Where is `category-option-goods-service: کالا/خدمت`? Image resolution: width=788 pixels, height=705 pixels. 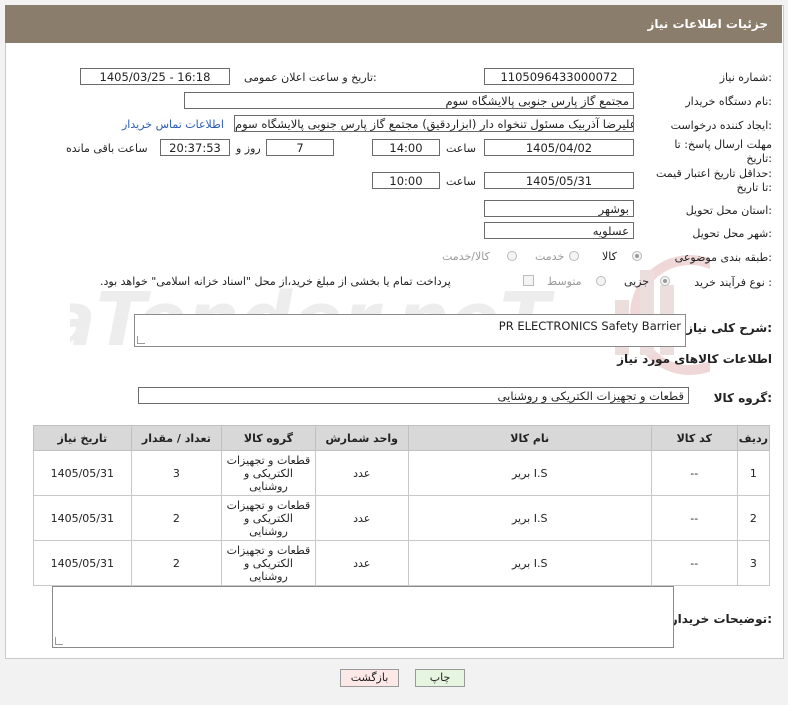
category-option-goods-service: کالا/خدمت is located at coordinates (466, 256).